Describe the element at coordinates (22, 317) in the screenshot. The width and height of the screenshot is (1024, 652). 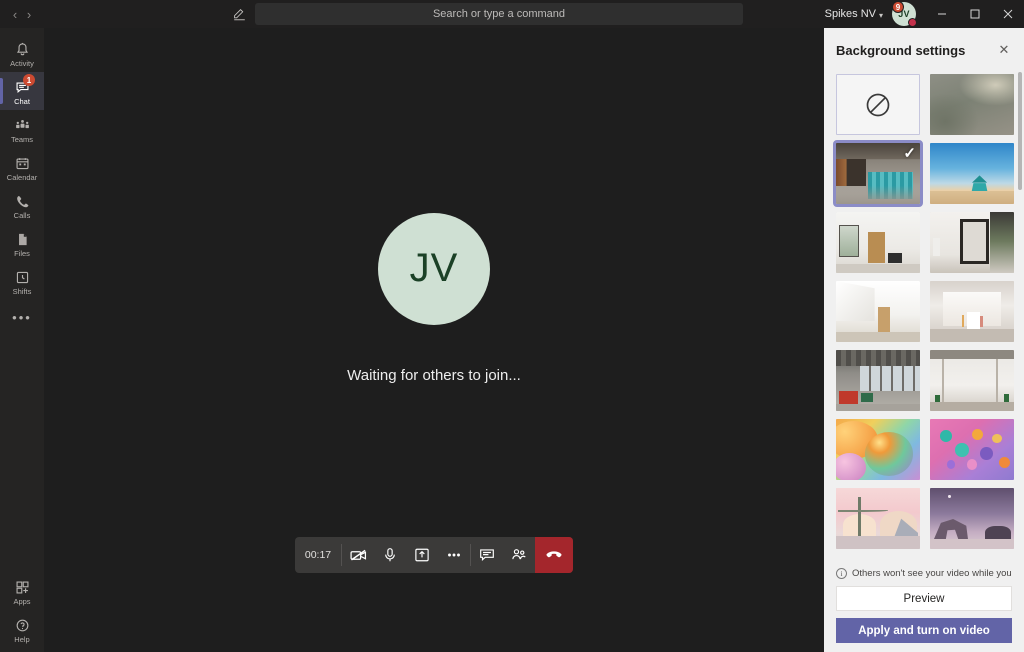
I see `sidebar-more-button: •••` at that location.